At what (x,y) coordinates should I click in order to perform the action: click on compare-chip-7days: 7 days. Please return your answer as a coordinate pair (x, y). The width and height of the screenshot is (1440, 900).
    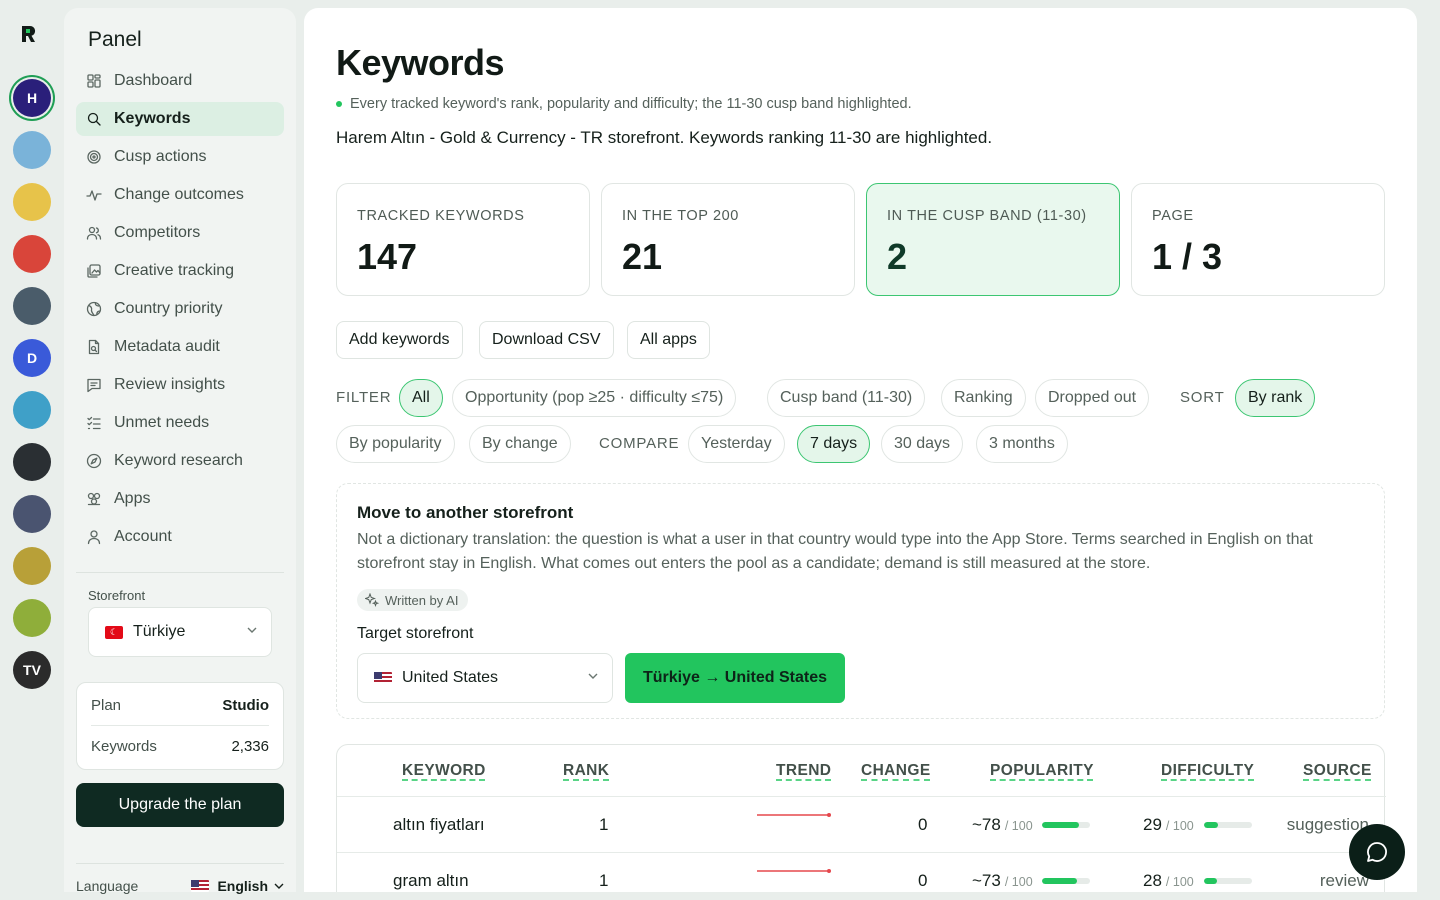
    Looking at the image, I should click on (834, 444).